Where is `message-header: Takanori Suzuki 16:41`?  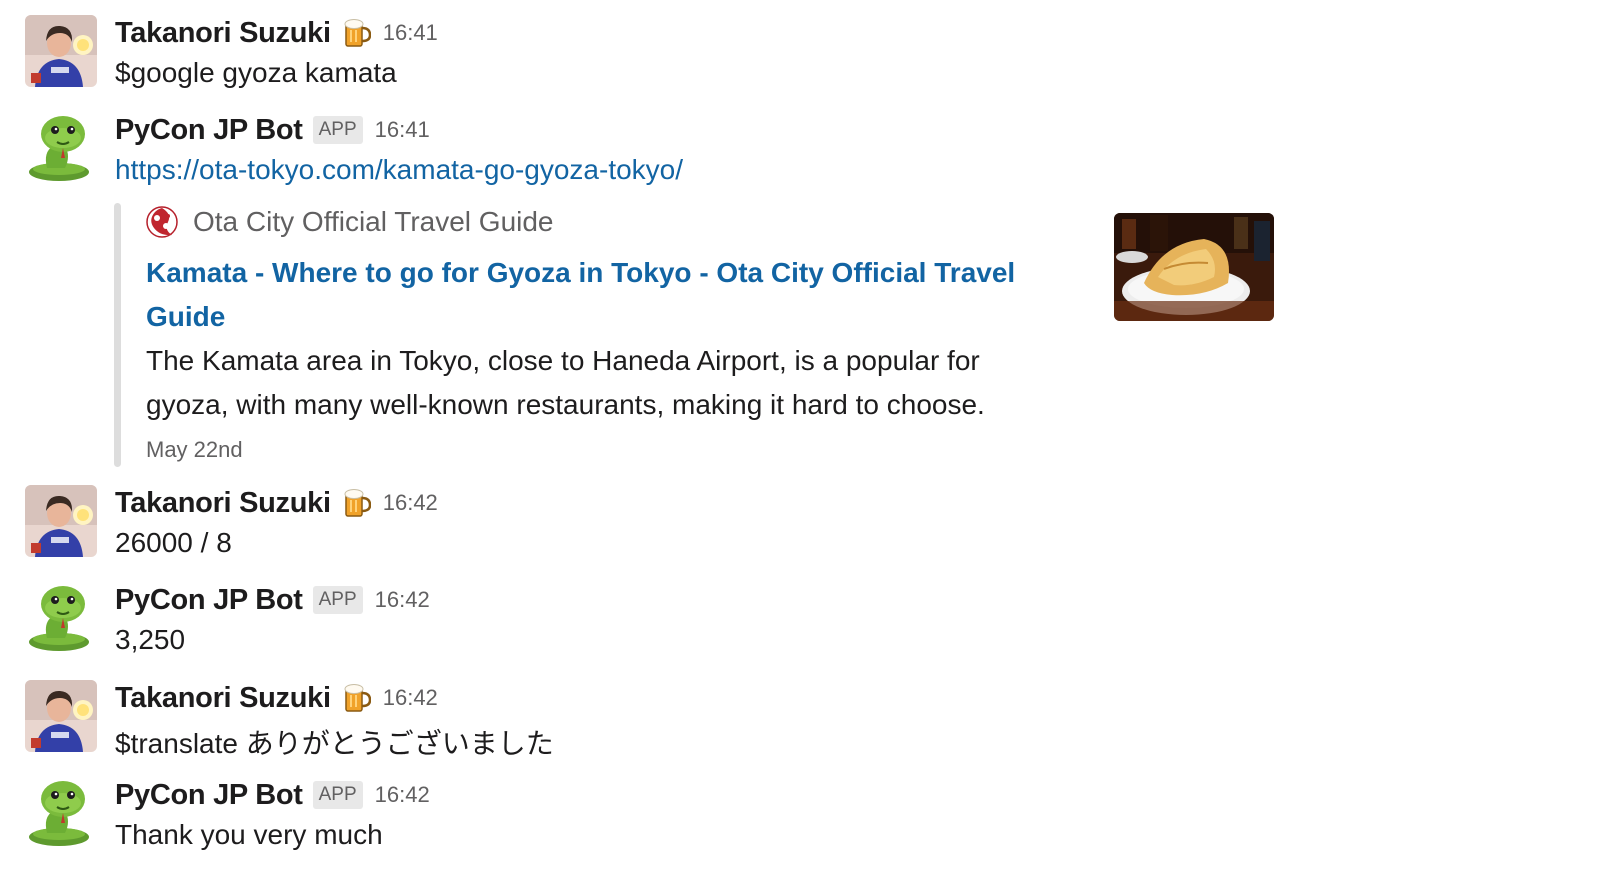
message-header: Takanori Suzuki 16:41 is located at coordinates (276, 33).